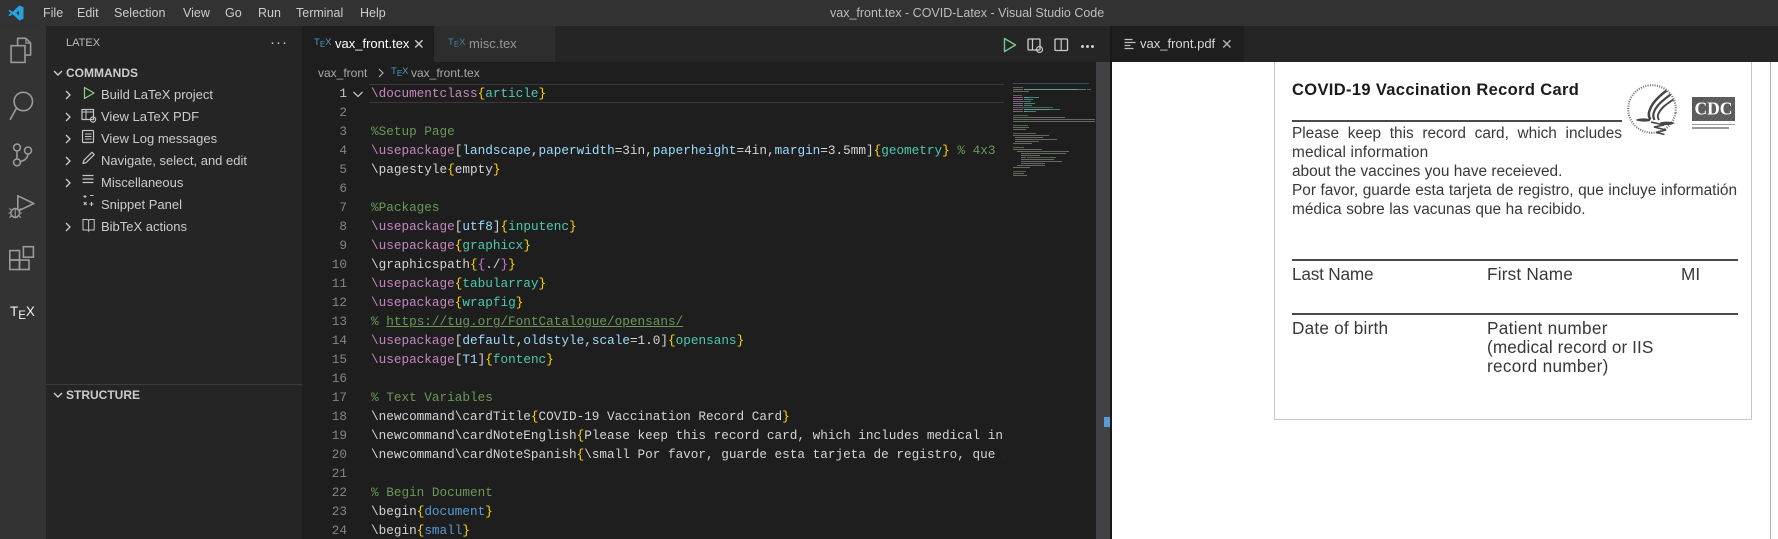  I want to click on svg-text: CDC, so click(1714, 109).